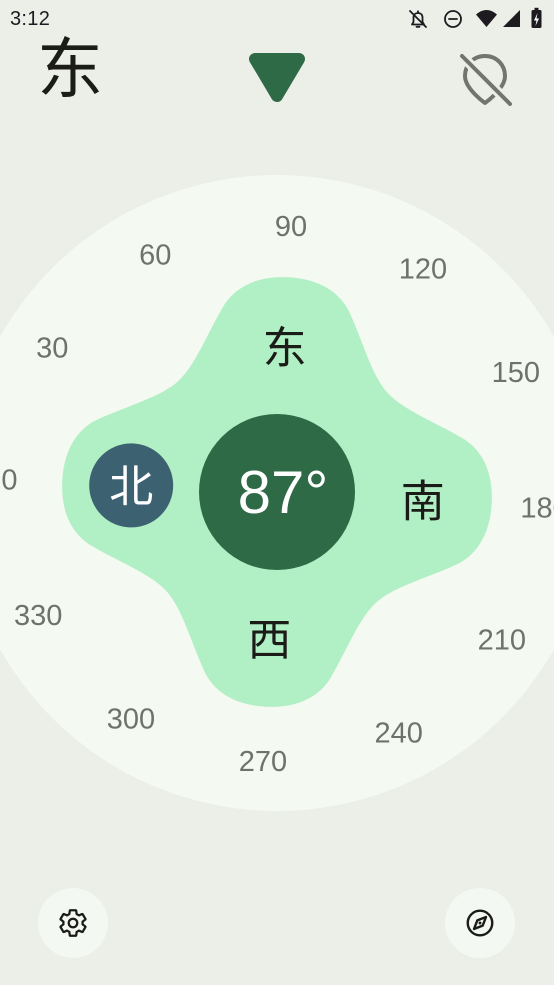 The image size is (554, 985). Describe the element at coordinates (131, 486) in the screenshot. I see `north-label: 北` at that location.